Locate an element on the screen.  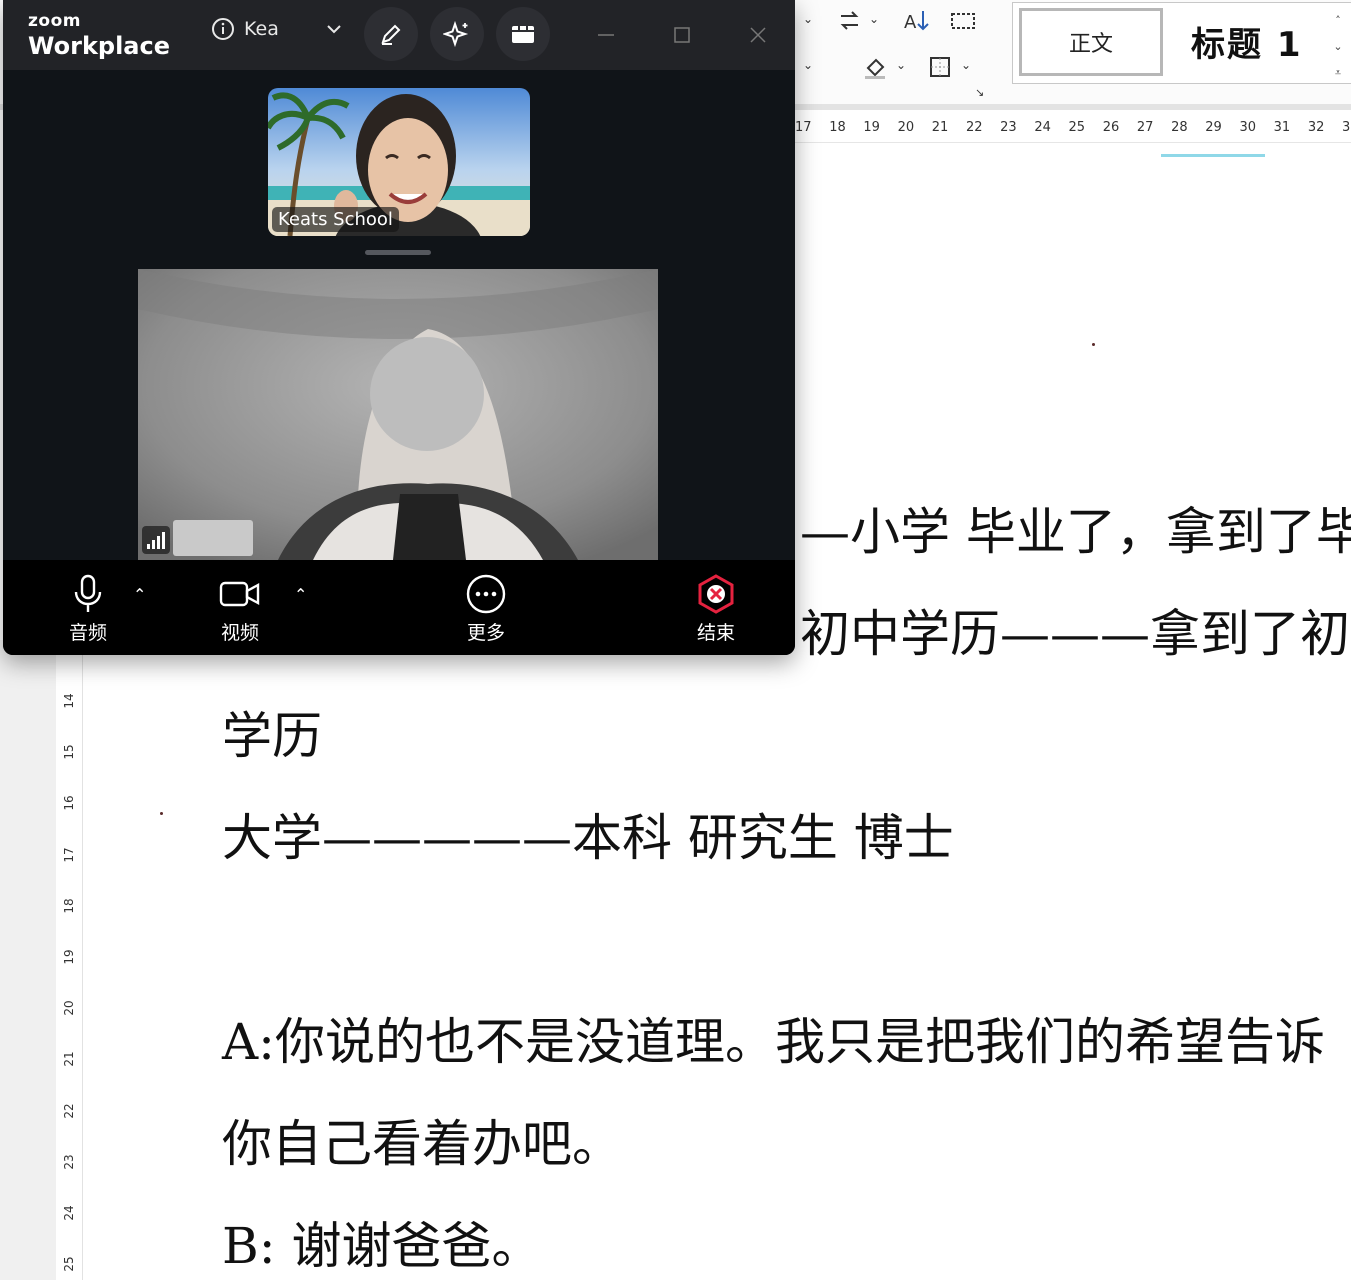
microphone-icon is located at coordinates (88, 593).